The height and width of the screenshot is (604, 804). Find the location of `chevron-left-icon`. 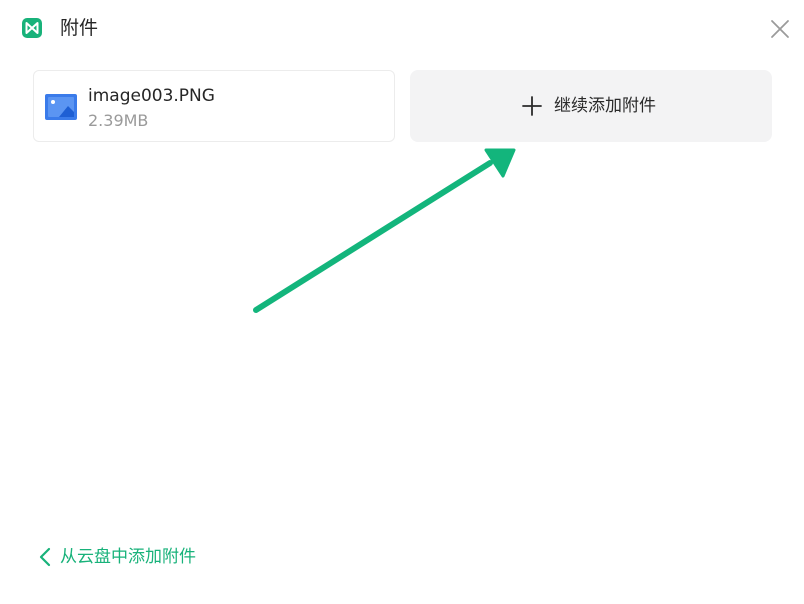

chevron-left-icon is located at coordinates (45, 557).